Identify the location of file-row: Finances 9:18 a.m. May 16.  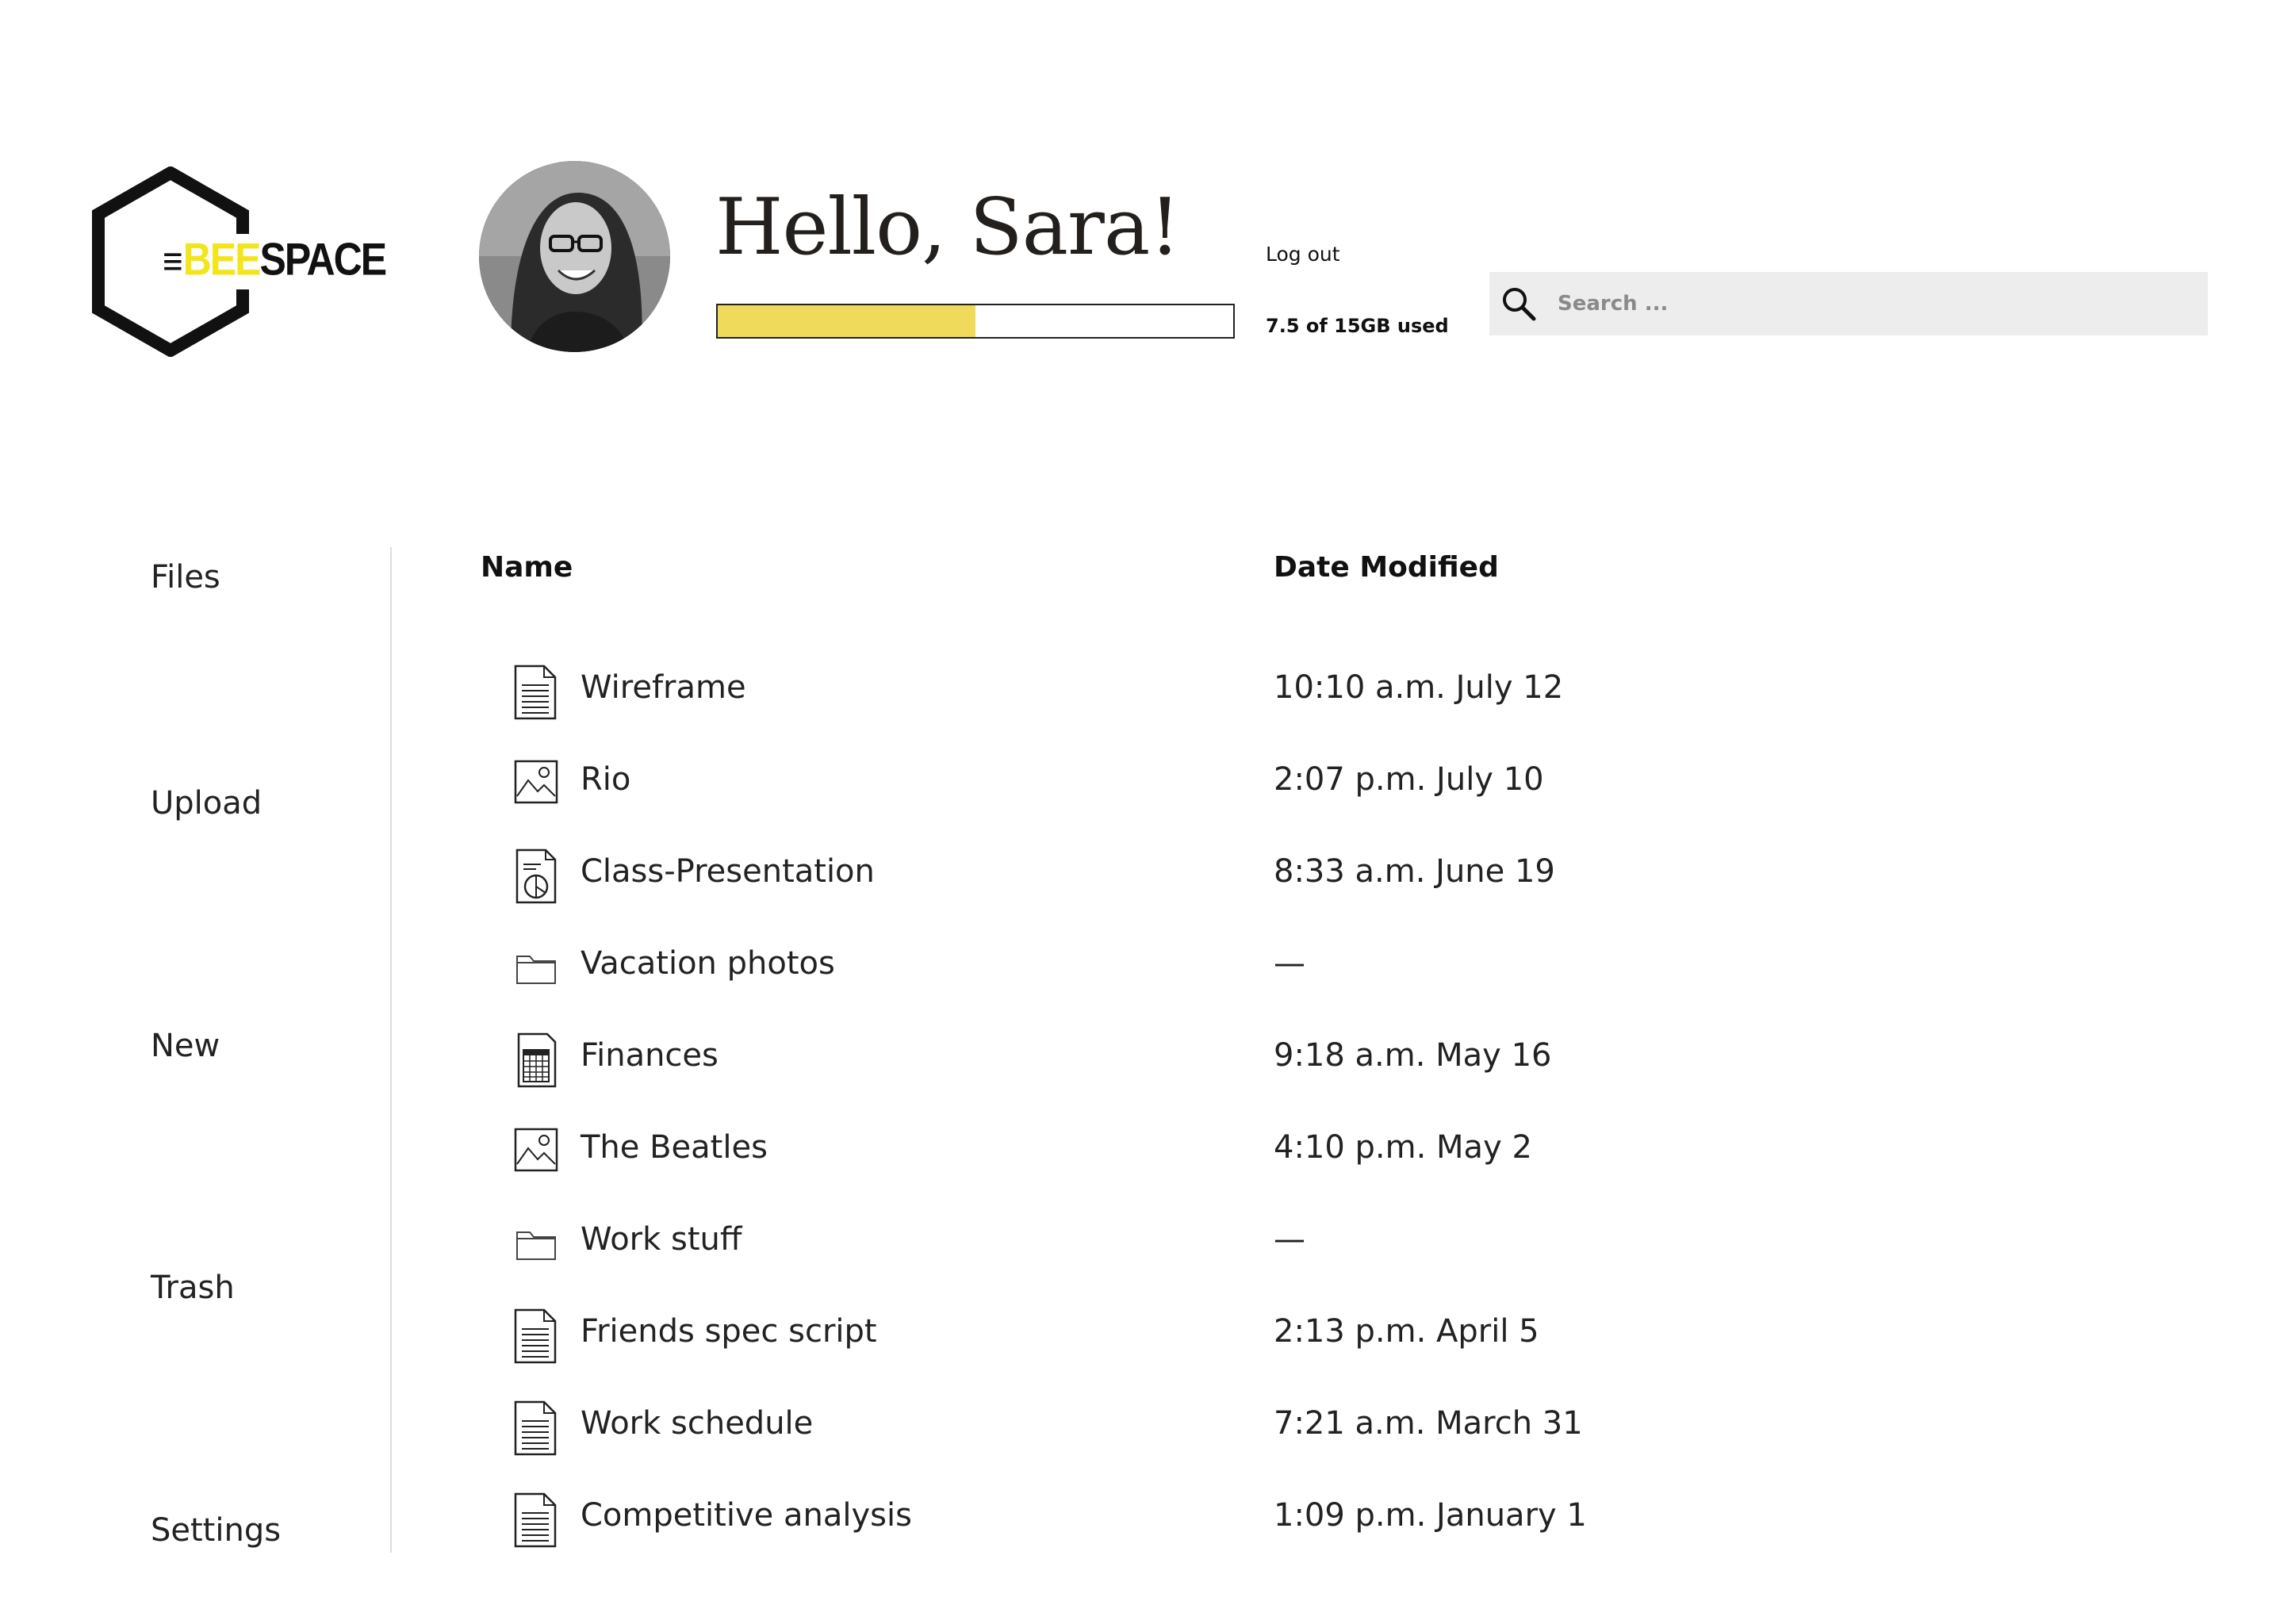
(1182, 1066).